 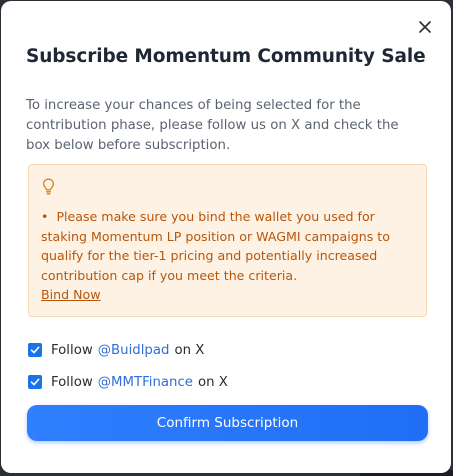 I want to click on follow-buidlpad-row: Follow @Buidlpad on X, so click(x=116, y=350).